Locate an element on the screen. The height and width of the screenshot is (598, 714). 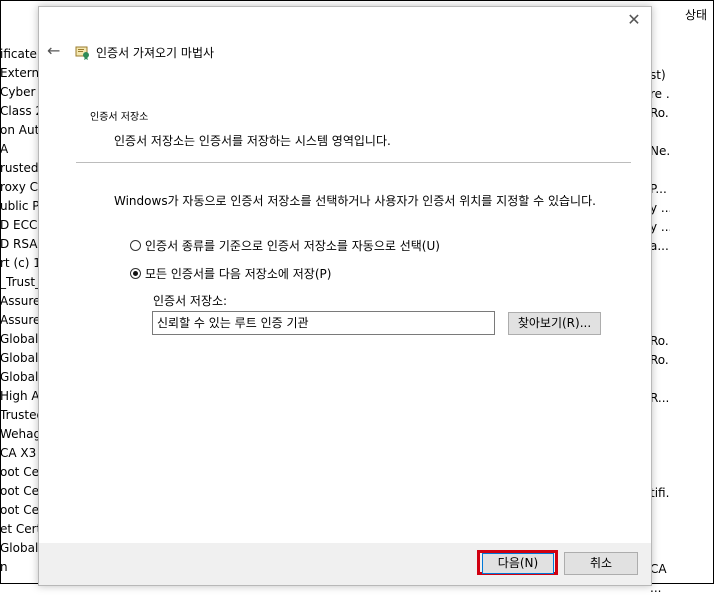
background-list-item: on Aut is located at coordinates (19, 130).